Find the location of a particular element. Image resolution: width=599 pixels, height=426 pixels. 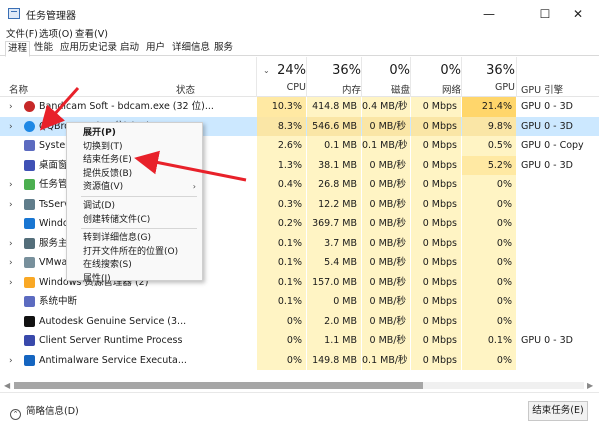

context-menu-item: 调试(D) is located at coordinates (134, 206).